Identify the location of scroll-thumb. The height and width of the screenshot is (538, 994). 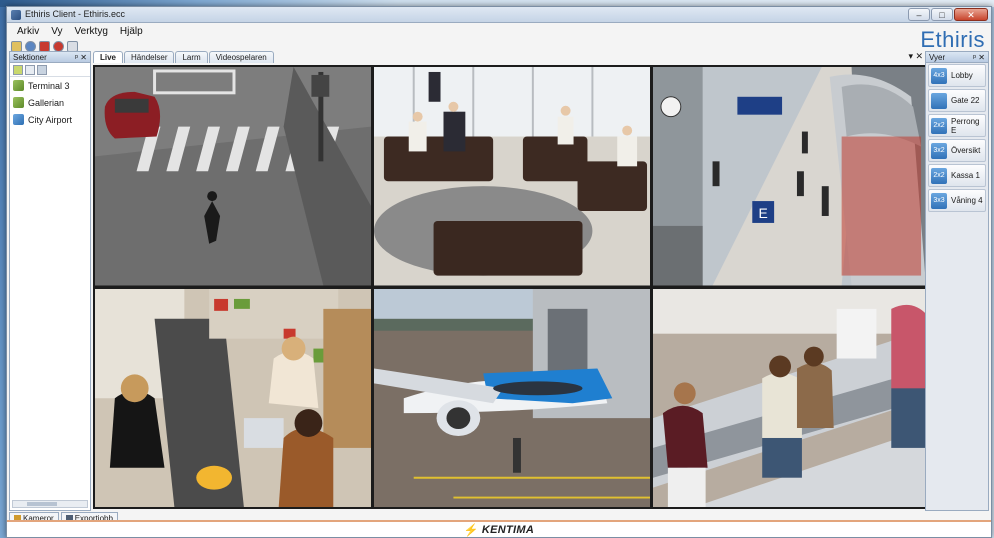
(42, 504).